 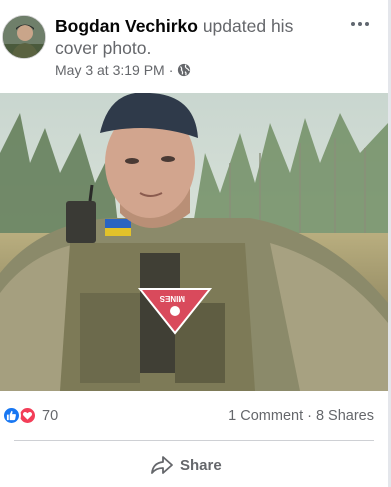 I want to click on avatar-photo, so click(x=24, y=37).